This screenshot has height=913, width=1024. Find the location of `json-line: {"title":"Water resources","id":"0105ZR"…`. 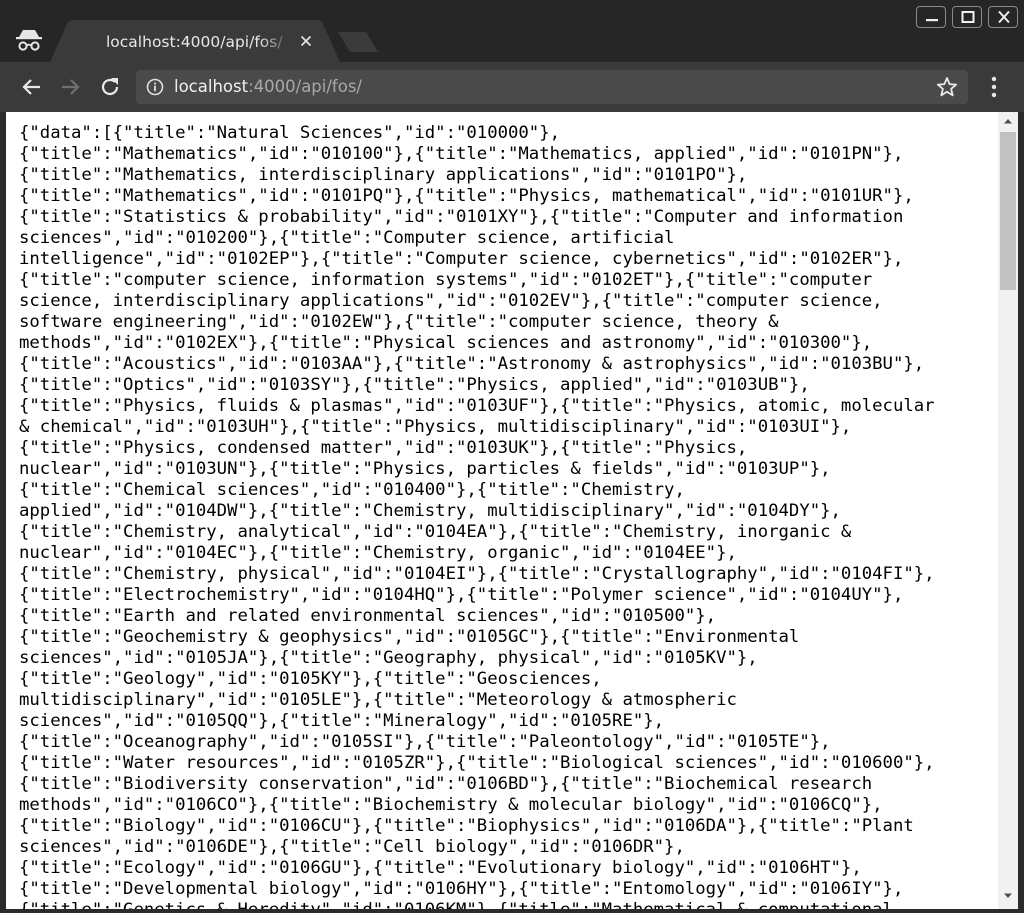

json-line: {"title":"Water resources","id":"0105ZR"… is located at coordinates (477, 763).